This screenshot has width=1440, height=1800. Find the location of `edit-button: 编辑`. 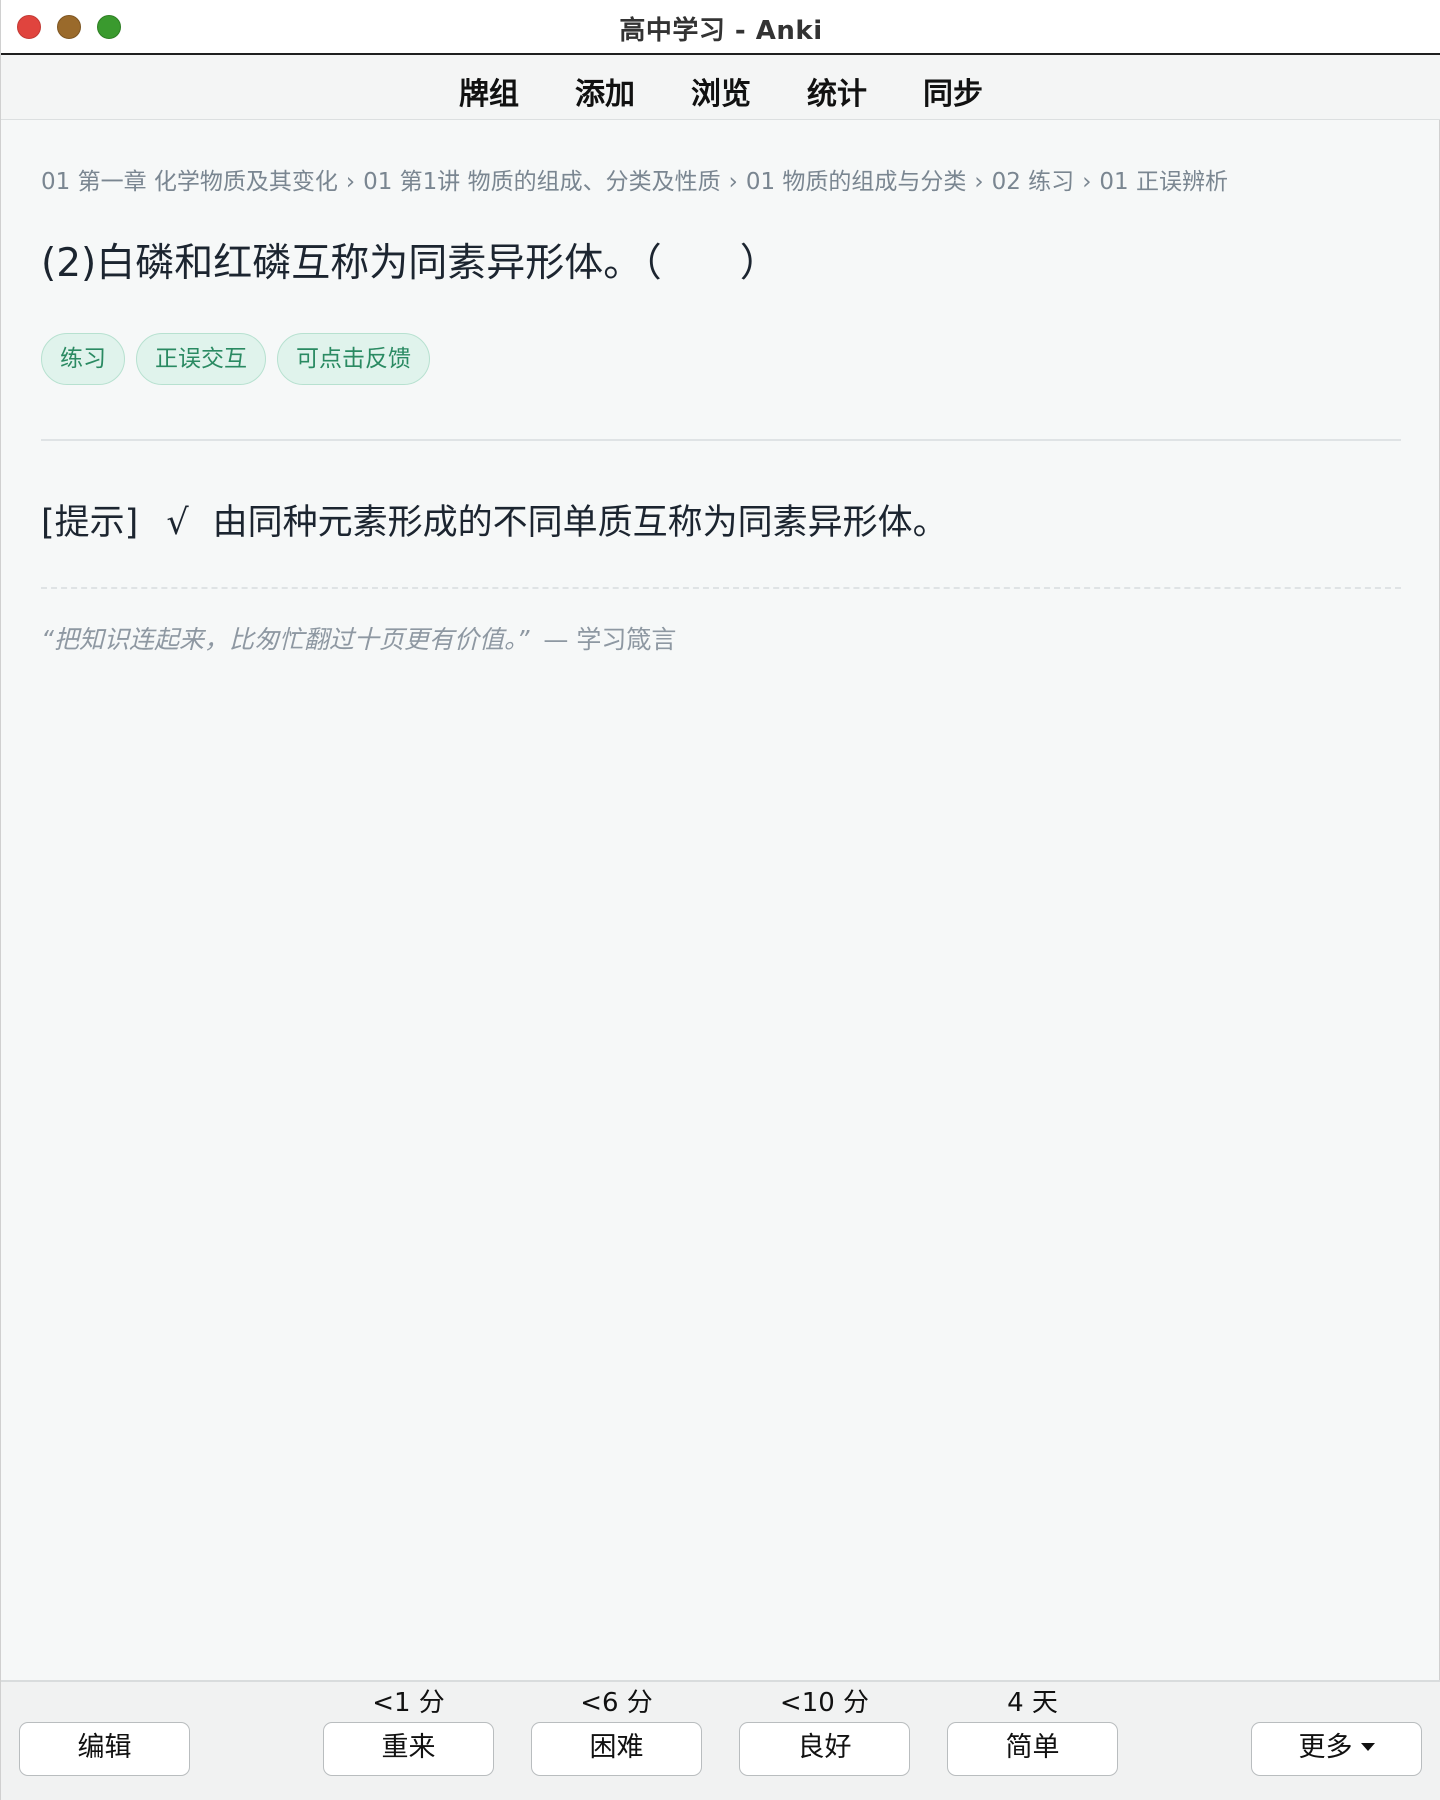

edit-button: 编辑 is located at coordinates (104, 1749).